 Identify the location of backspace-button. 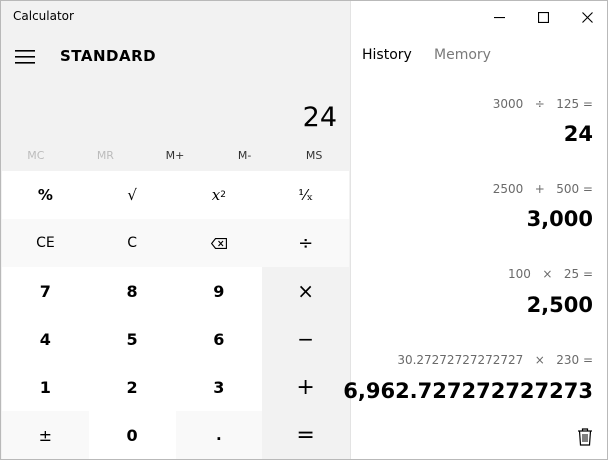
(219, 243).